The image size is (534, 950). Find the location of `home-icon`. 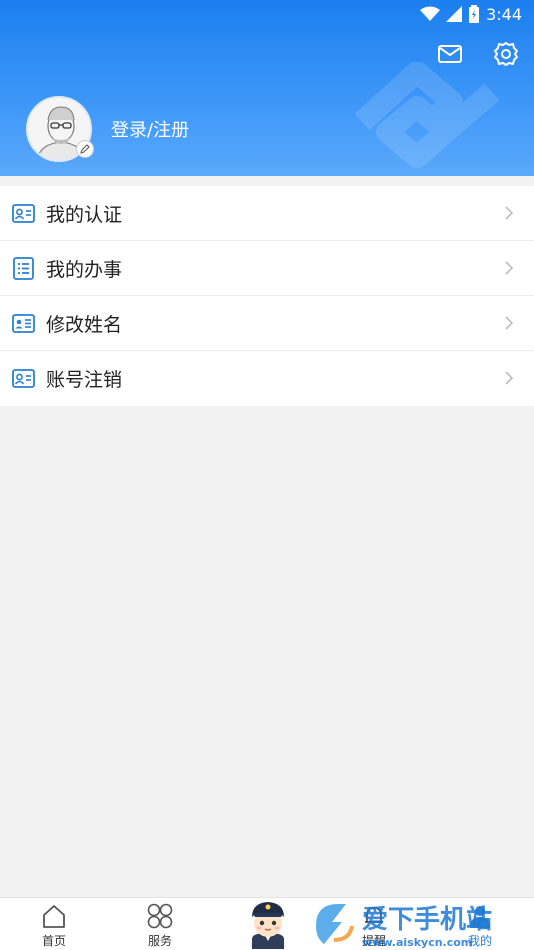

home-icon is located at coordinates (54, 916).